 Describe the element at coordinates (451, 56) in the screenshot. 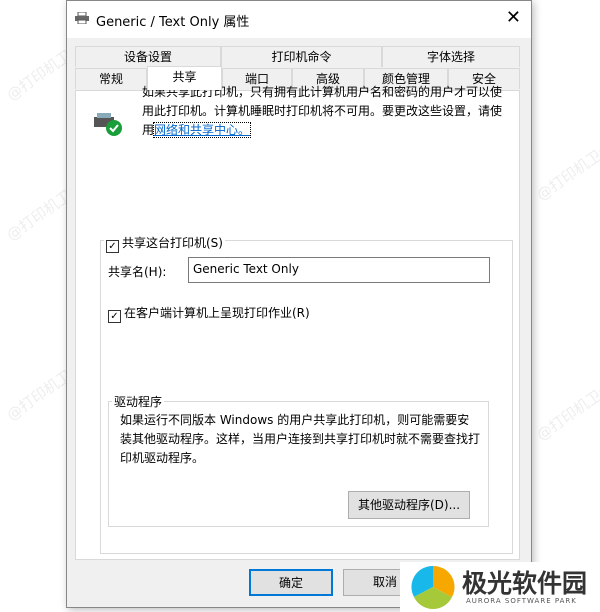

I see `tab-font-selection: 字体选择` at that location.